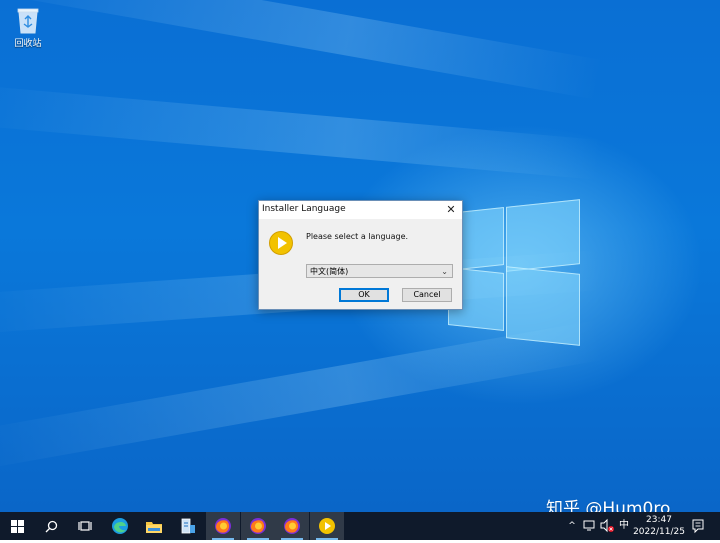  Describe the element at coordinates (624, 526) in the screenshot. I see `ime-indicator: 中` at that location.